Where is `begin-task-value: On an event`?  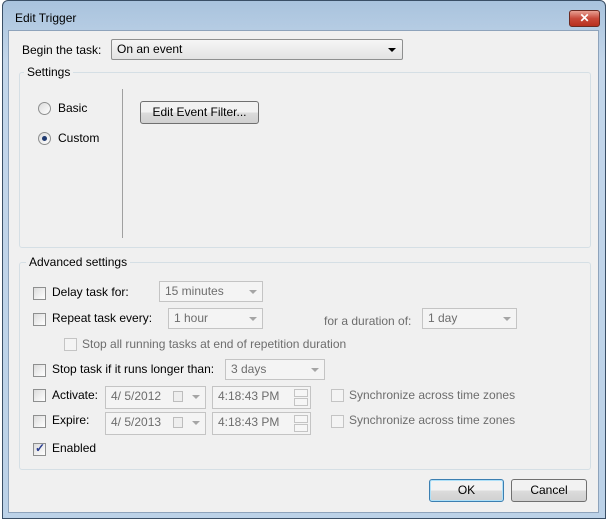 begin-task-value: On an event is located at coordinates (150, 49).